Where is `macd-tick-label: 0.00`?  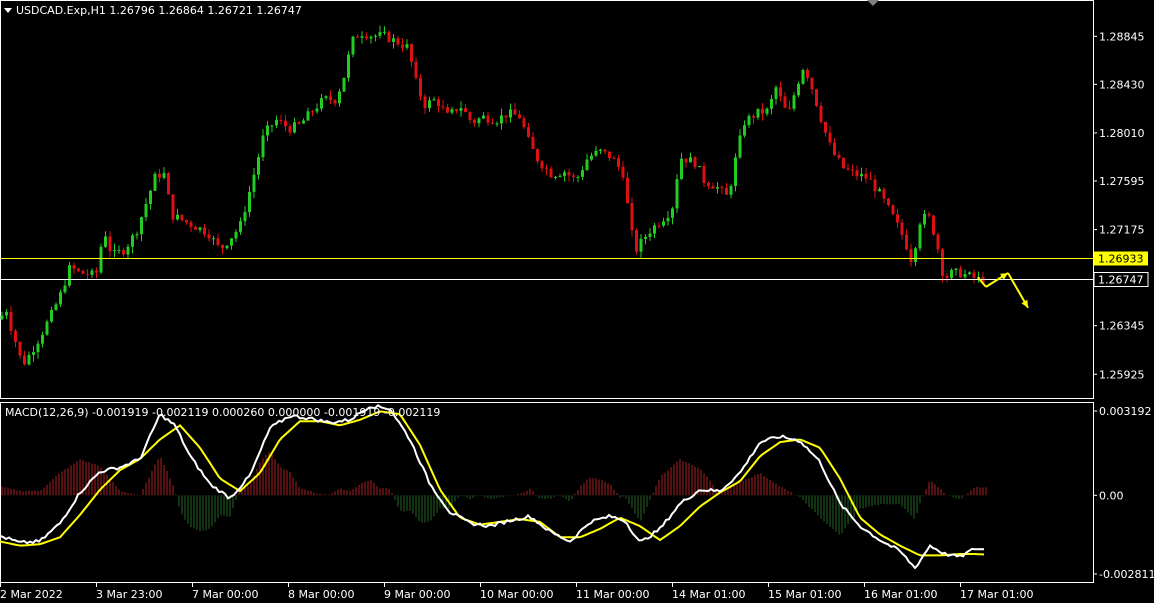
macd-tick-label: 0.00 is located at coordinates (1111, 495).